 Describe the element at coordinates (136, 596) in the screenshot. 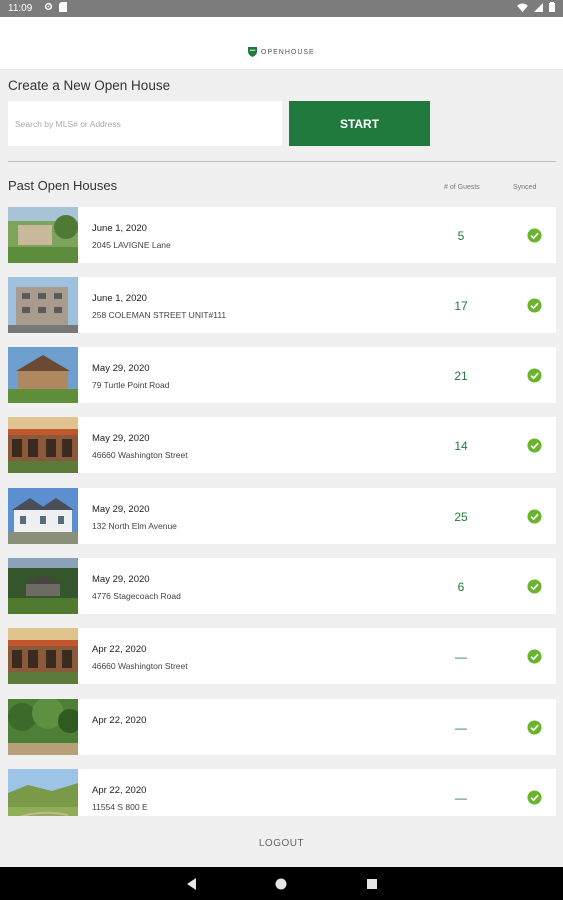

I see `open-house-address: 4776 Stagecoach Road` at that location.